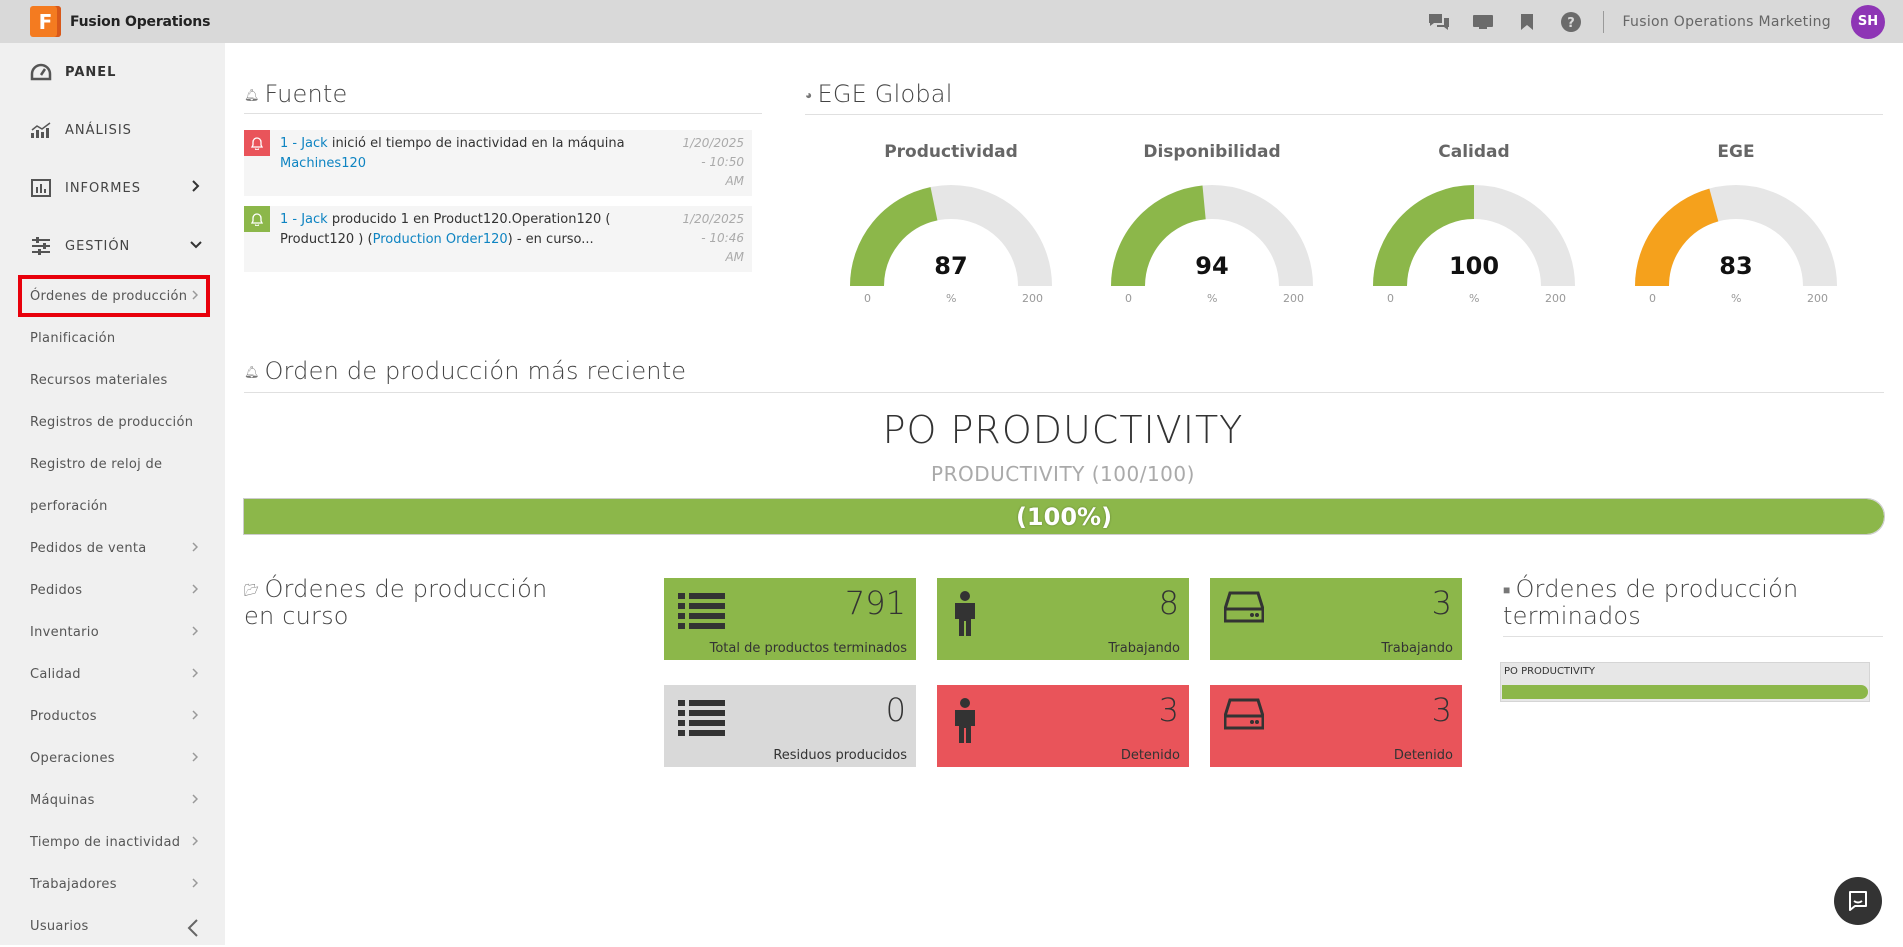 The width and height of the screenshot is (1903, 947). What do you see at coordinates (1868, 21) in the screenshot?
I see `user-avatar: SH` at bounding box center [1868, 21].